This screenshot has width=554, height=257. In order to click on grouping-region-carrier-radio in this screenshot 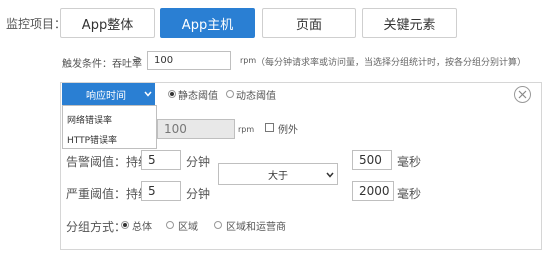, I will do `click(218, 225)`.